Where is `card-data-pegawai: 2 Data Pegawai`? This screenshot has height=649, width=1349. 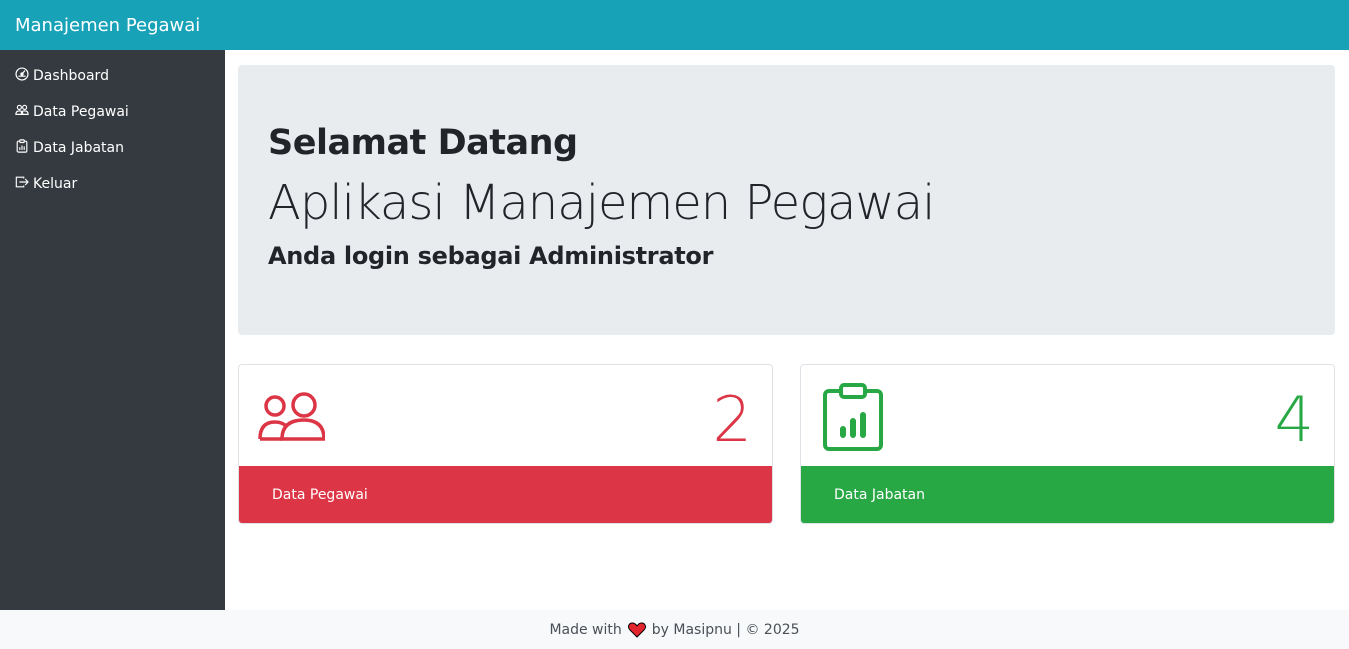 card-data-pegawai: 2 Data Pegawai is located at coordinates (505, 444).